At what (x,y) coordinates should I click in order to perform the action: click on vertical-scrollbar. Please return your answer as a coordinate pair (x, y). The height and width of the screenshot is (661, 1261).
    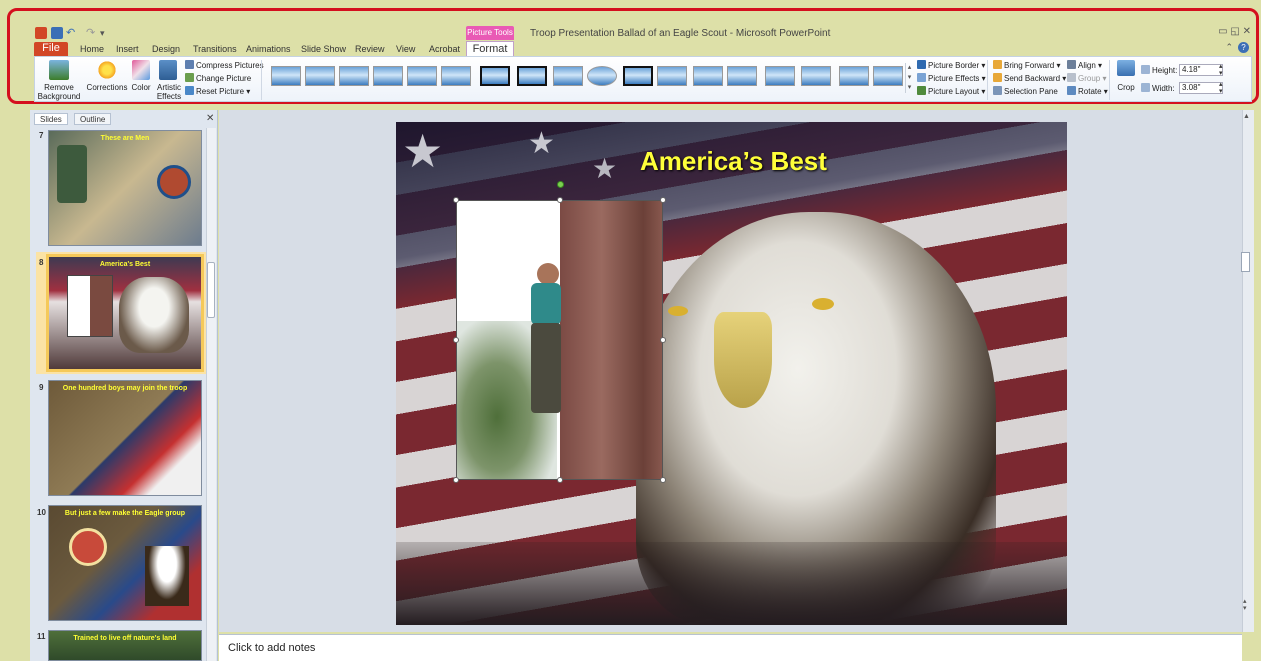
    Looking at the image, I should click on (1248, 371).